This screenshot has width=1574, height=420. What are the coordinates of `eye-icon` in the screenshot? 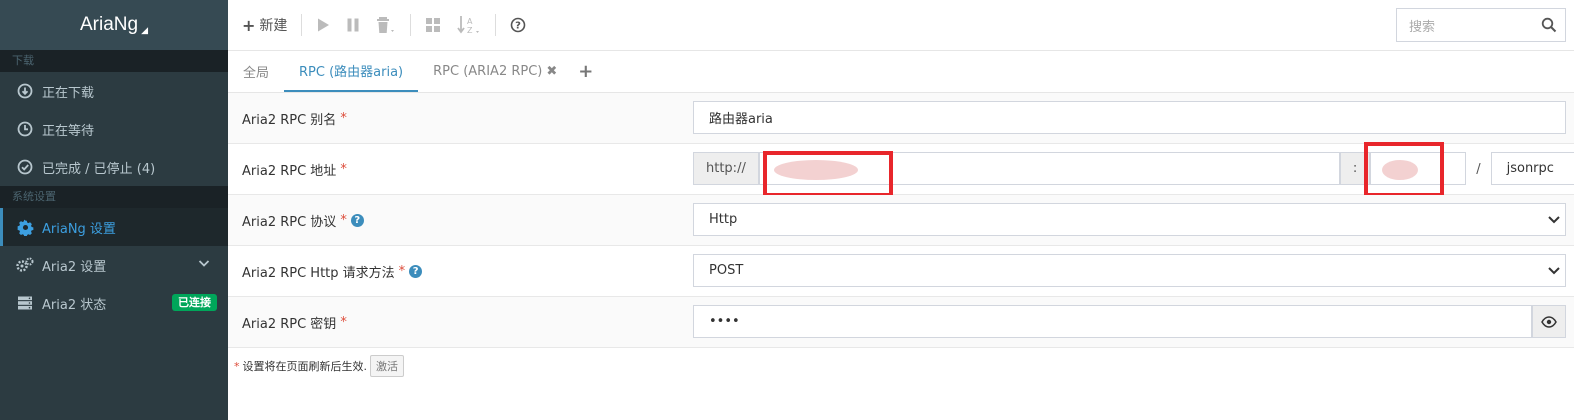 It's located at (1549, 321).